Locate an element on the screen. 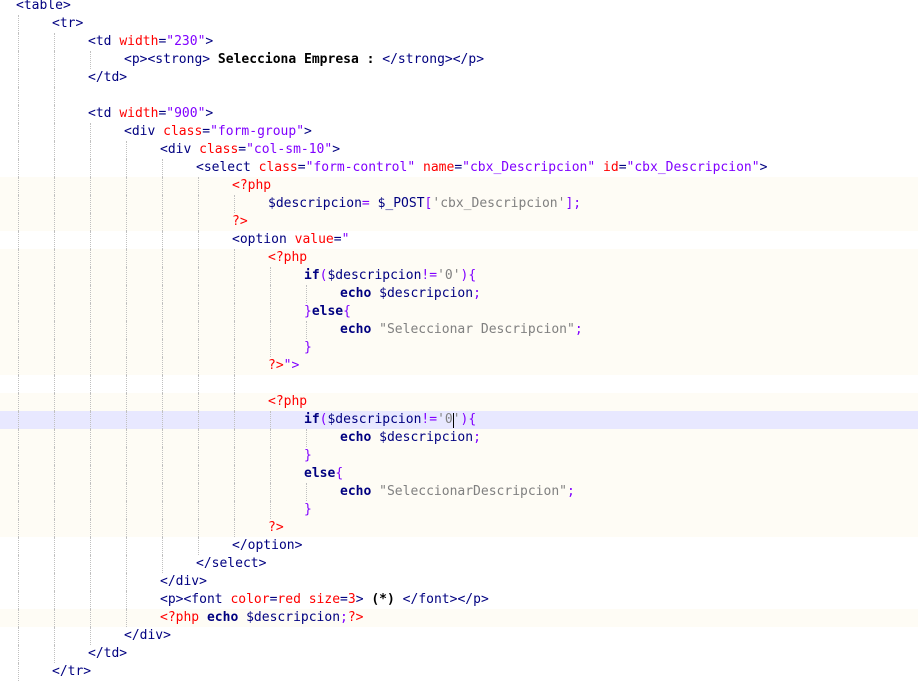  code-line: }else{ is located at coordinates (327, 312).